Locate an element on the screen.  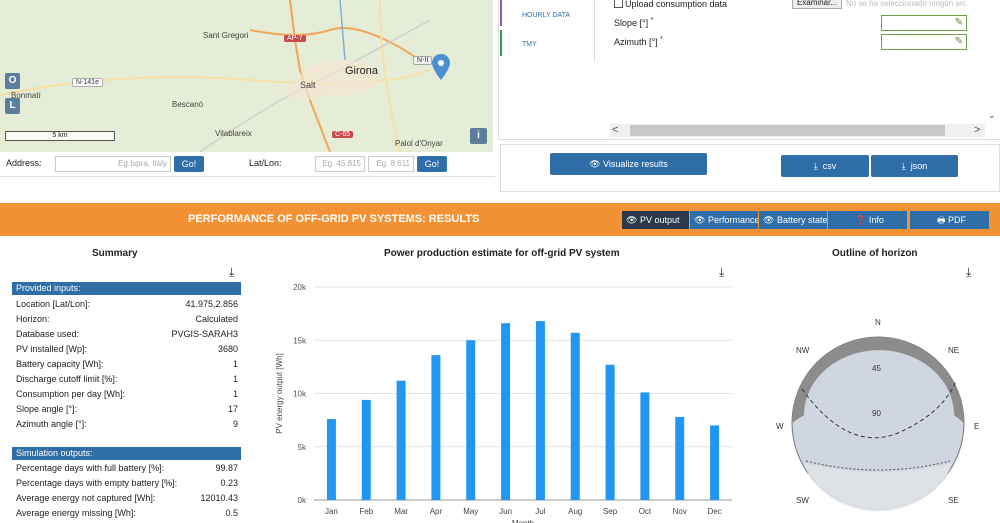
tab-marker-hourly is located at coordinates (501, 13).